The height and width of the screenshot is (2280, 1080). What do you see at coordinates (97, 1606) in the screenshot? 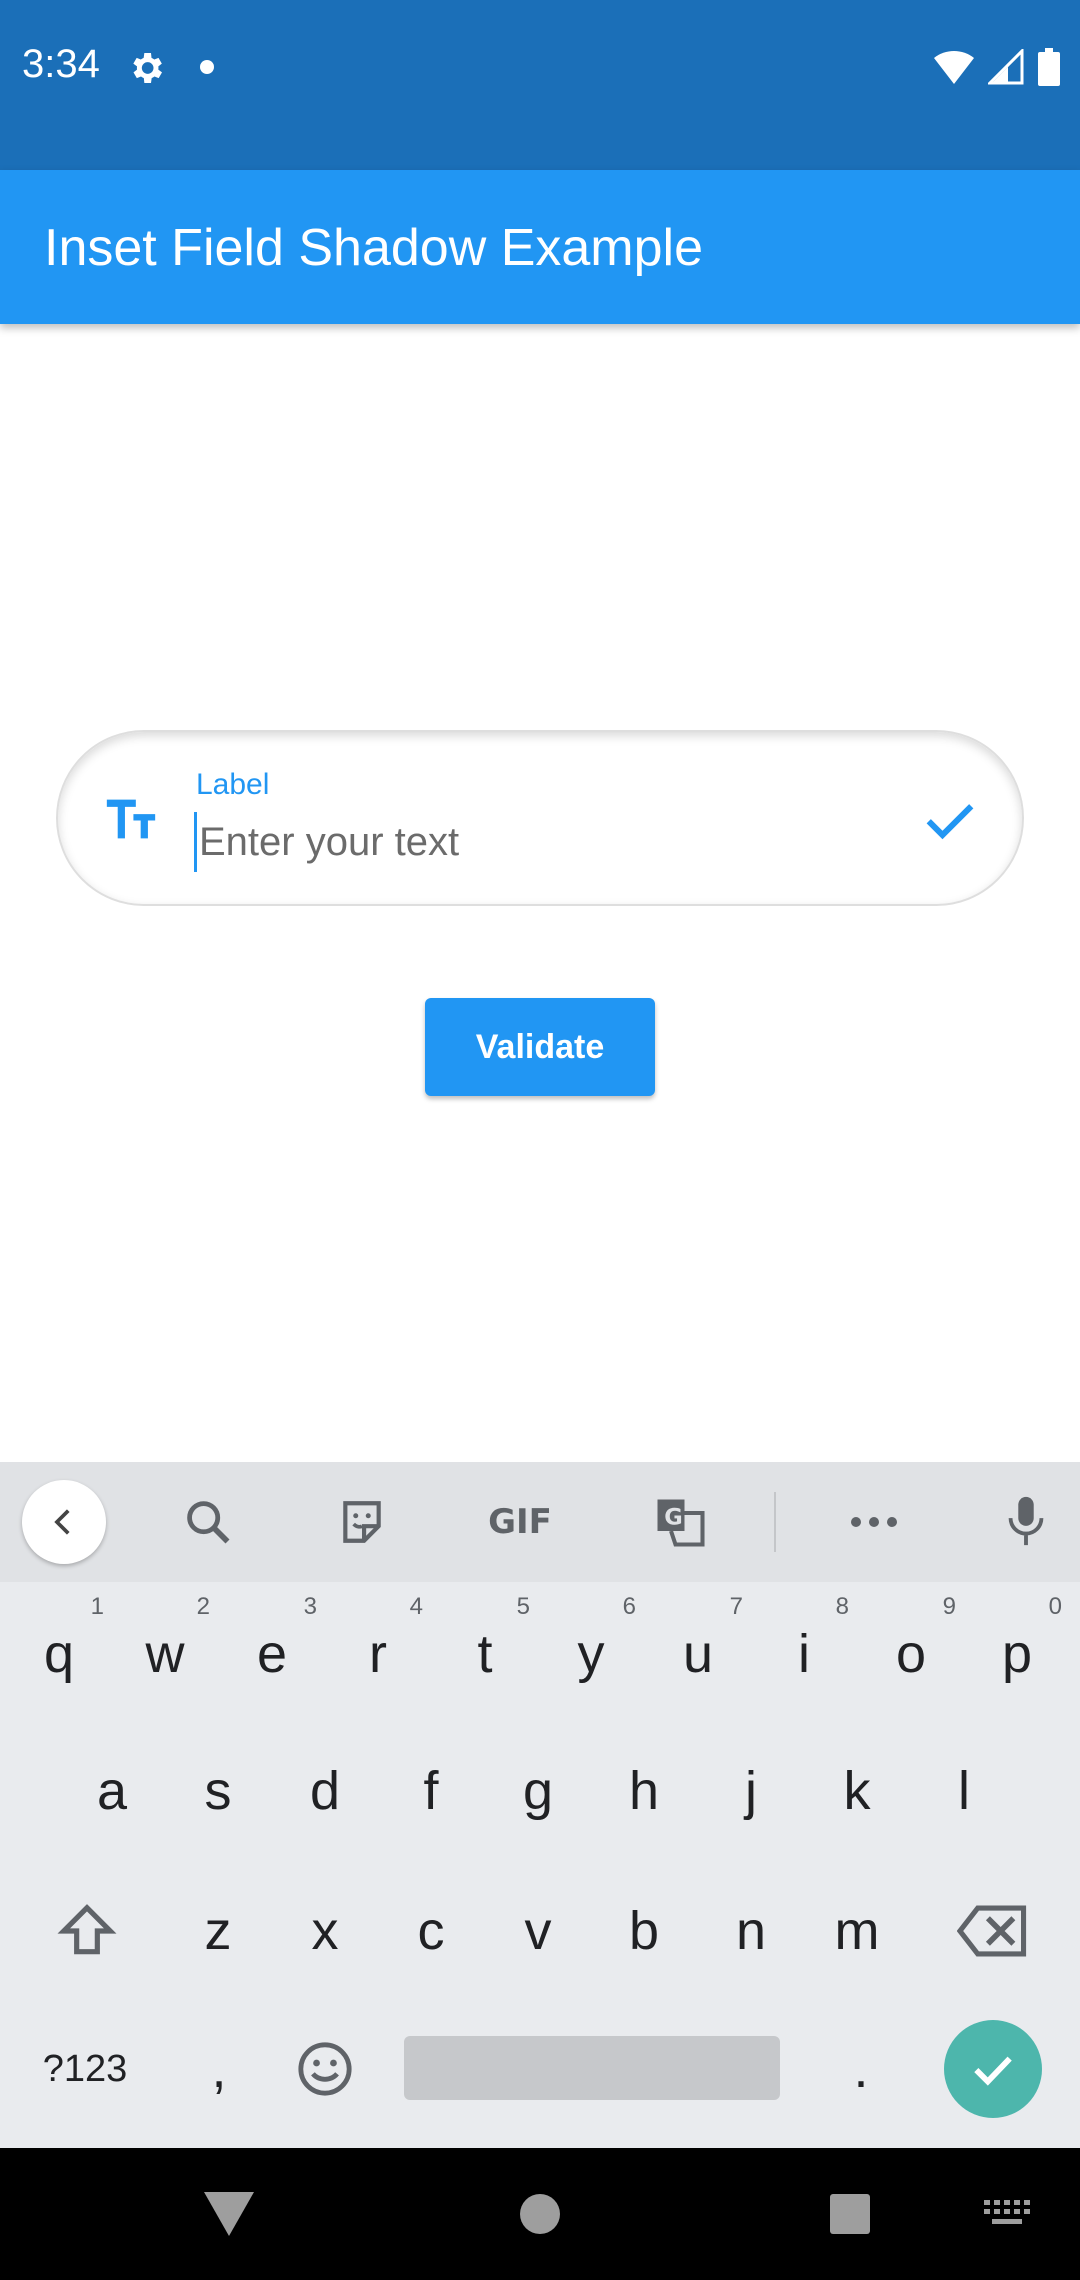
I see `key-number-hint: 1` at bounding box center [97, 1606].